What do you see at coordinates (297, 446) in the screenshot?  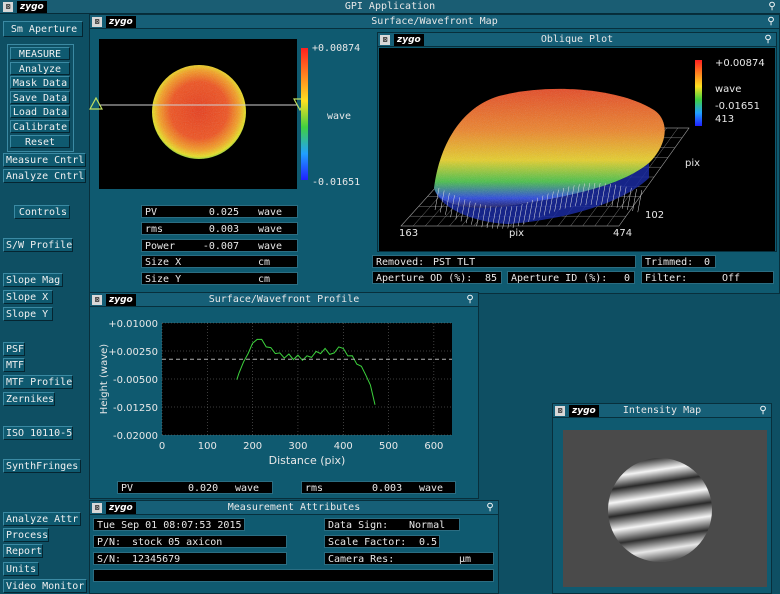 I see `x-tick-label: 300` at bounding box center [297, 446].